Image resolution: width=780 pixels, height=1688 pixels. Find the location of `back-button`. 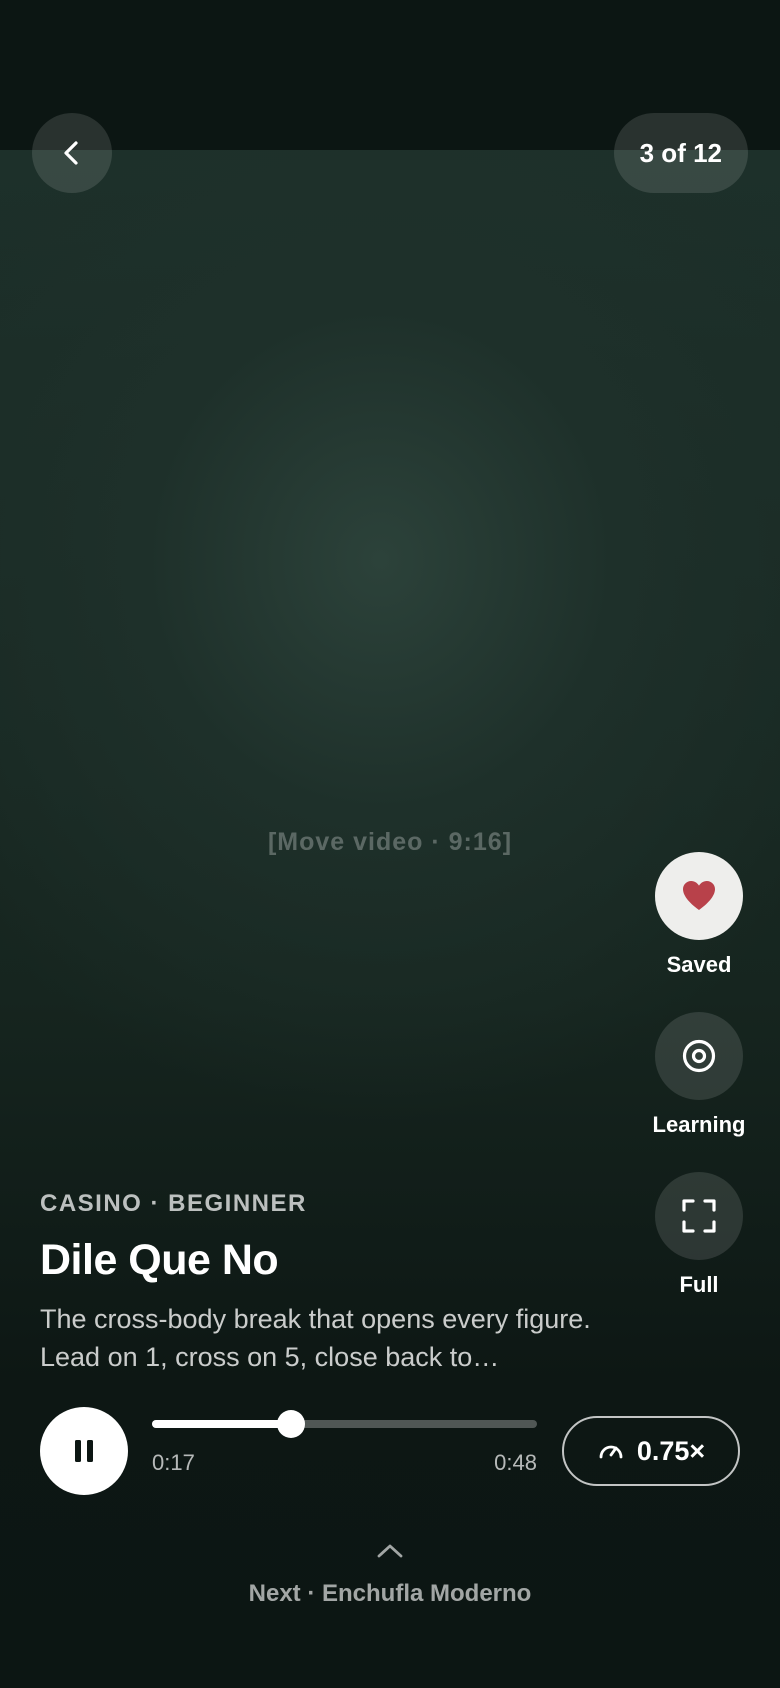

back-button is located at coordinates (72, 153).